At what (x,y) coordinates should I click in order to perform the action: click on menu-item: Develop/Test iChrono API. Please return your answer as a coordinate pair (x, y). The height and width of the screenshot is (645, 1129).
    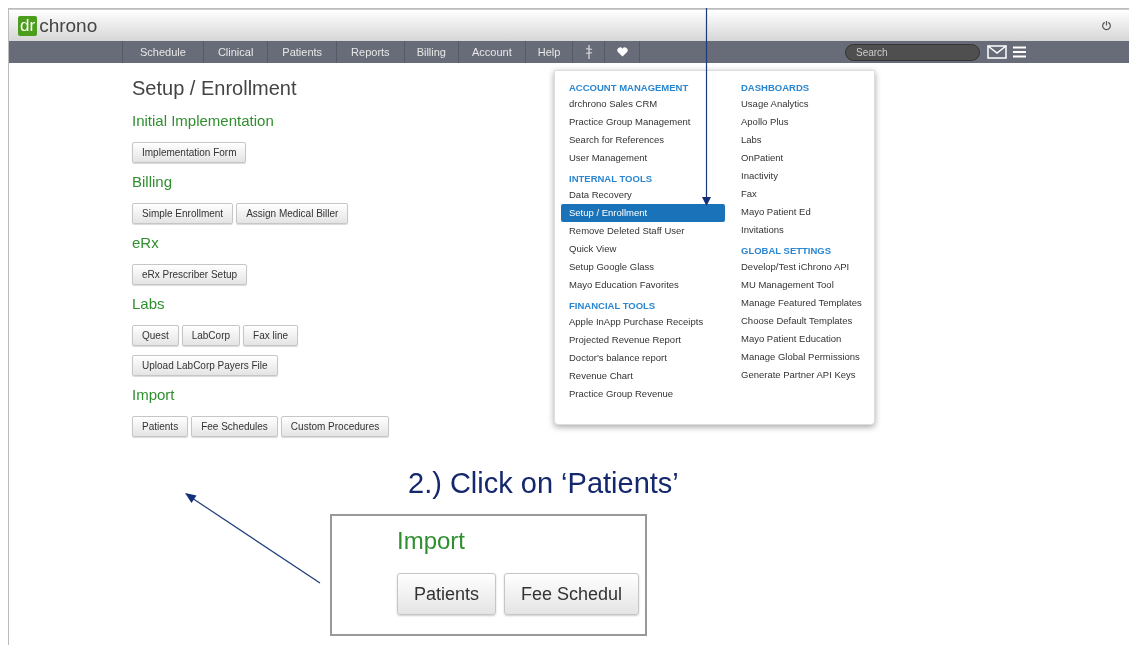
    Looking at the image, I should click on (803, 267).